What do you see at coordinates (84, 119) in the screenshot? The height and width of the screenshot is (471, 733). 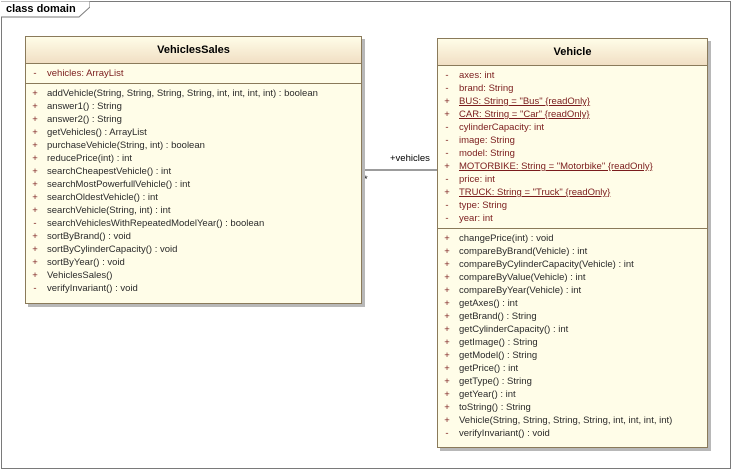 I see `operation-text: answer2() : String` at bounding box center [84, 119].